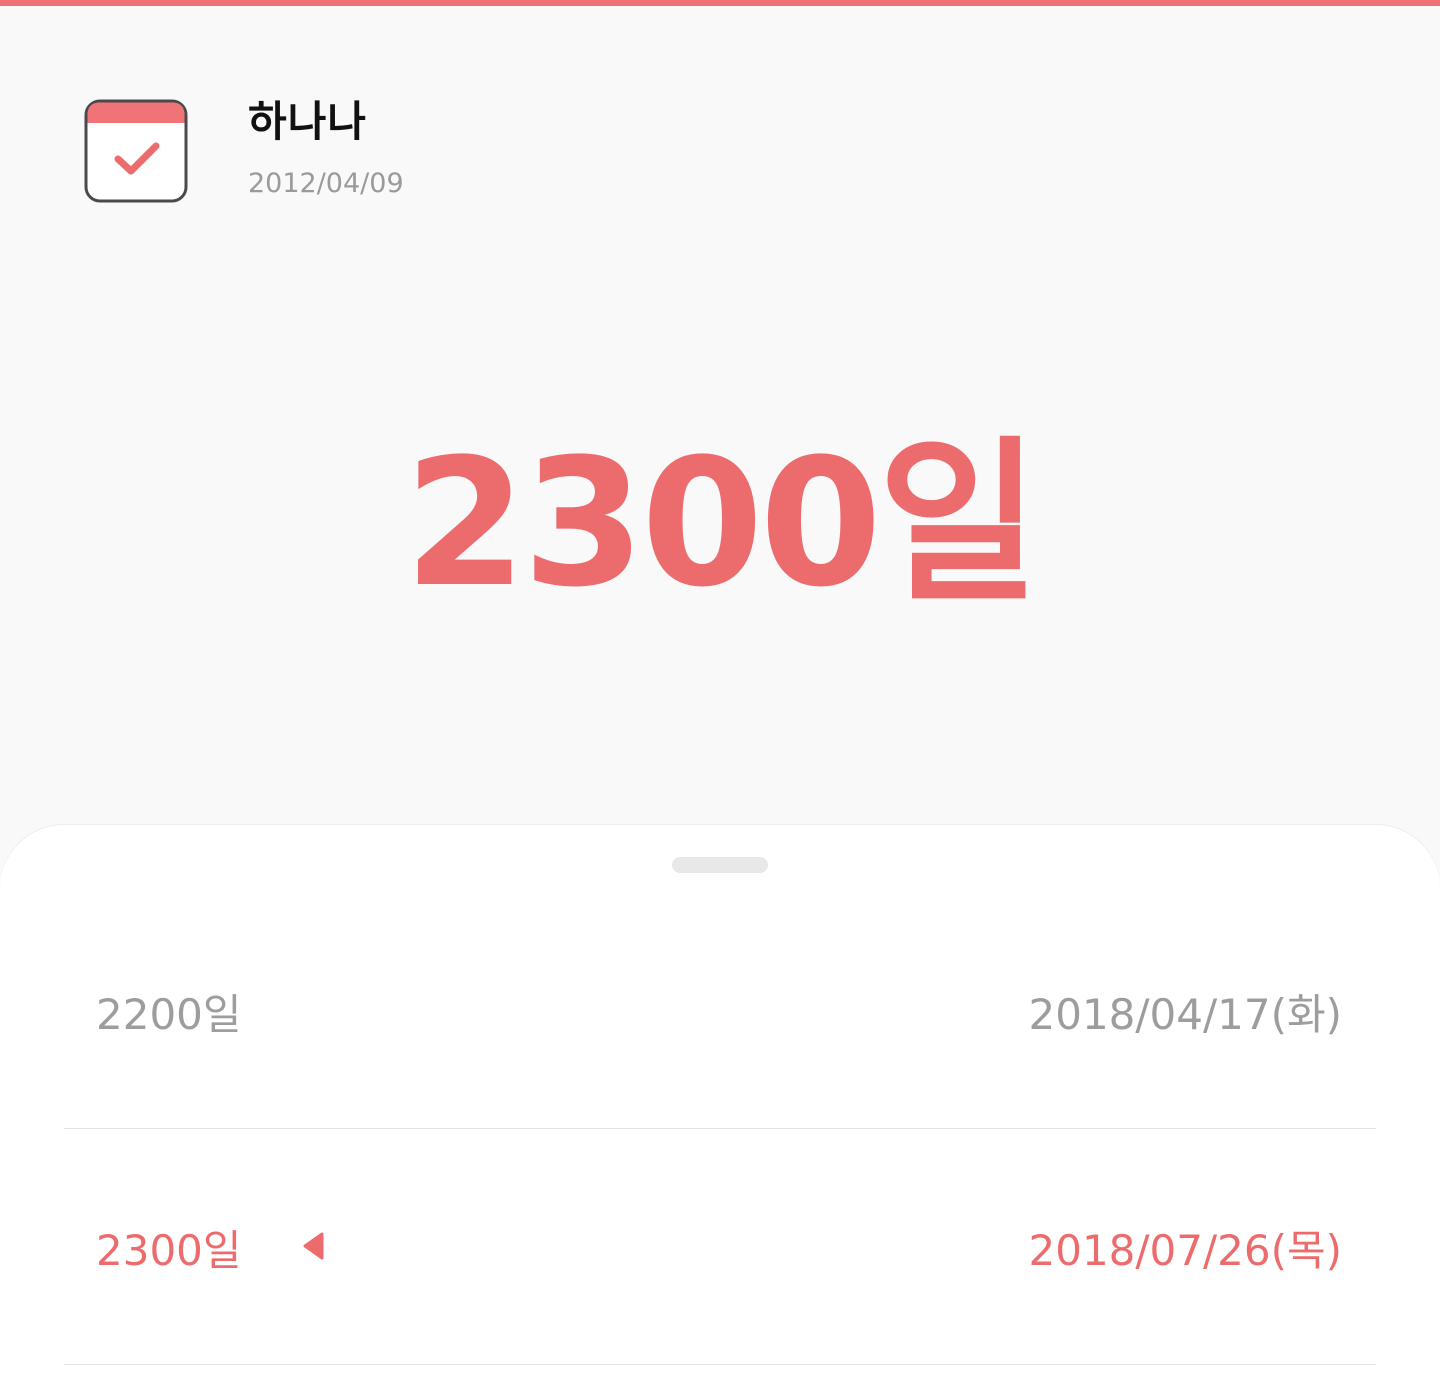 The height and width of the screenshot is (1385, 1440). I want to click on day-count: 2300일, so click(722, 523).